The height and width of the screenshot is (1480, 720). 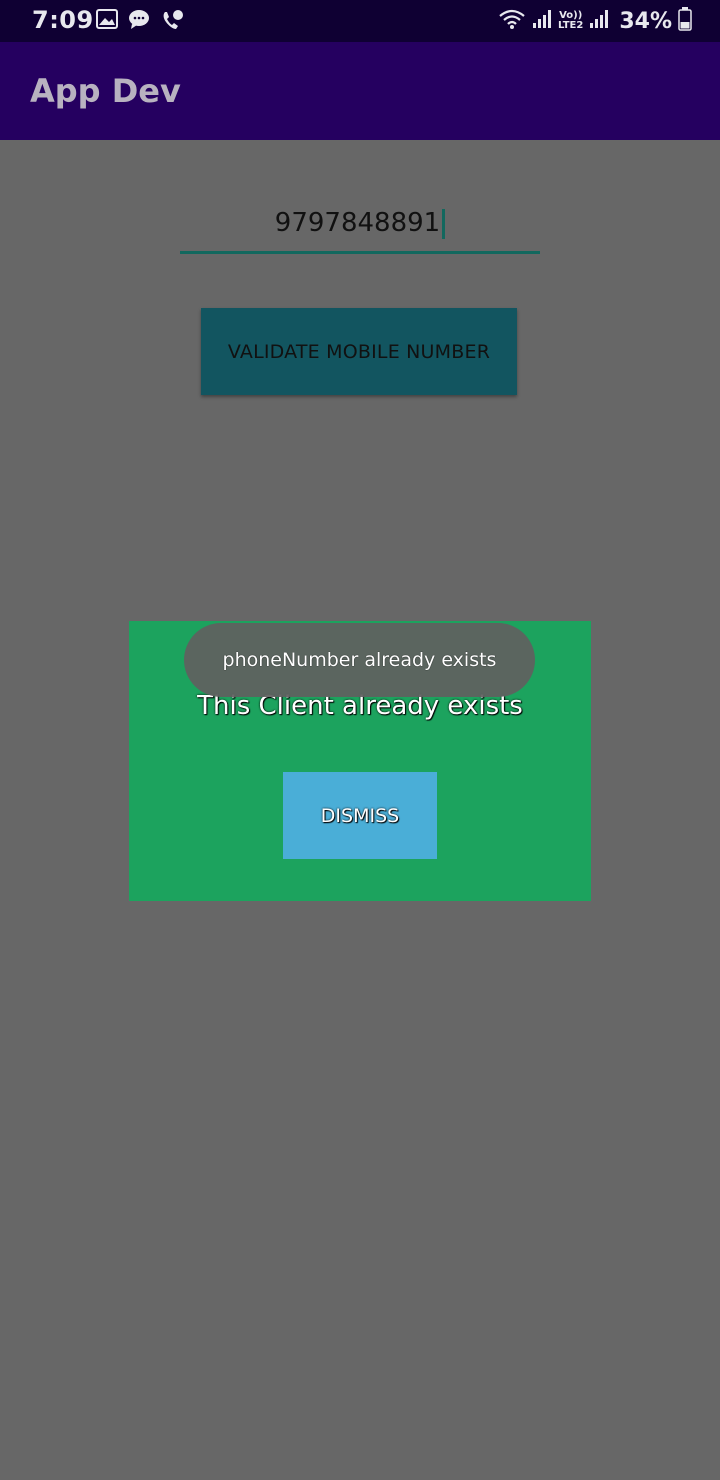 What do you see at coordinates (685, 21) in the screenshot?
I see `battery-icon` at bounding box center [685, 21].